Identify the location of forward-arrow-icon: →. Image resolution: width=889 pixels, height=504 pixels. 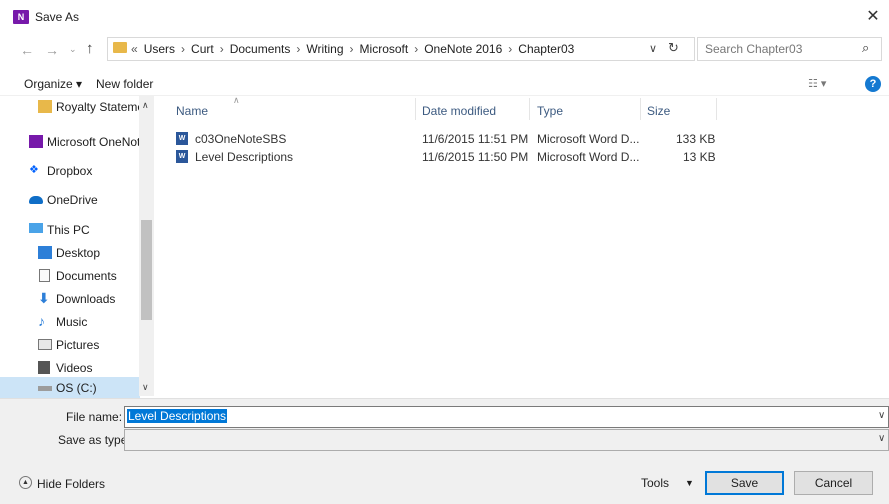
(52, 50).